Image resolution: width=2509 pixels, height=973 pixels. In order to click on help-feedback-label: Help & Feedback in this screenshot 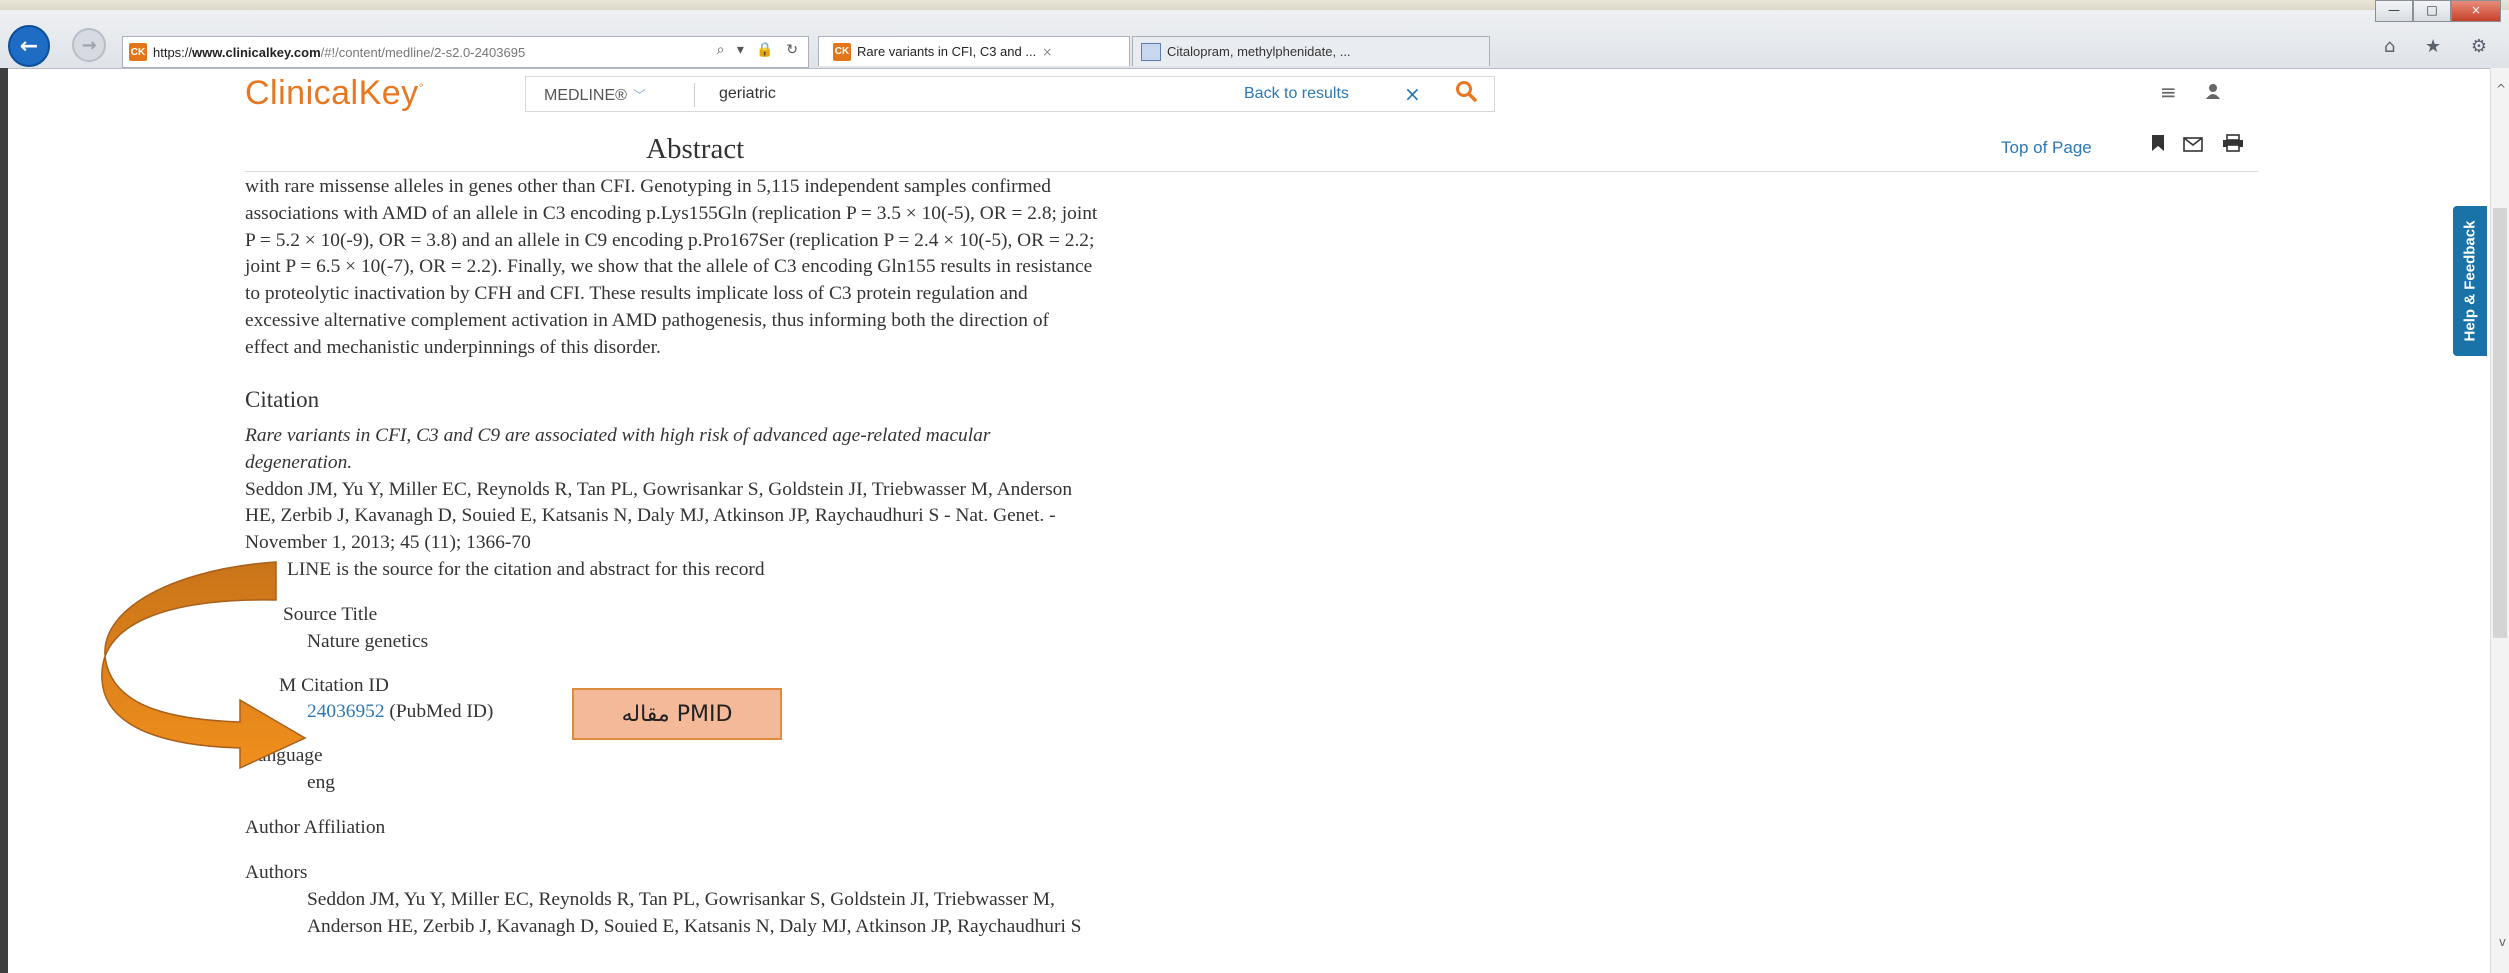, I will do `click(2470, 281)`.